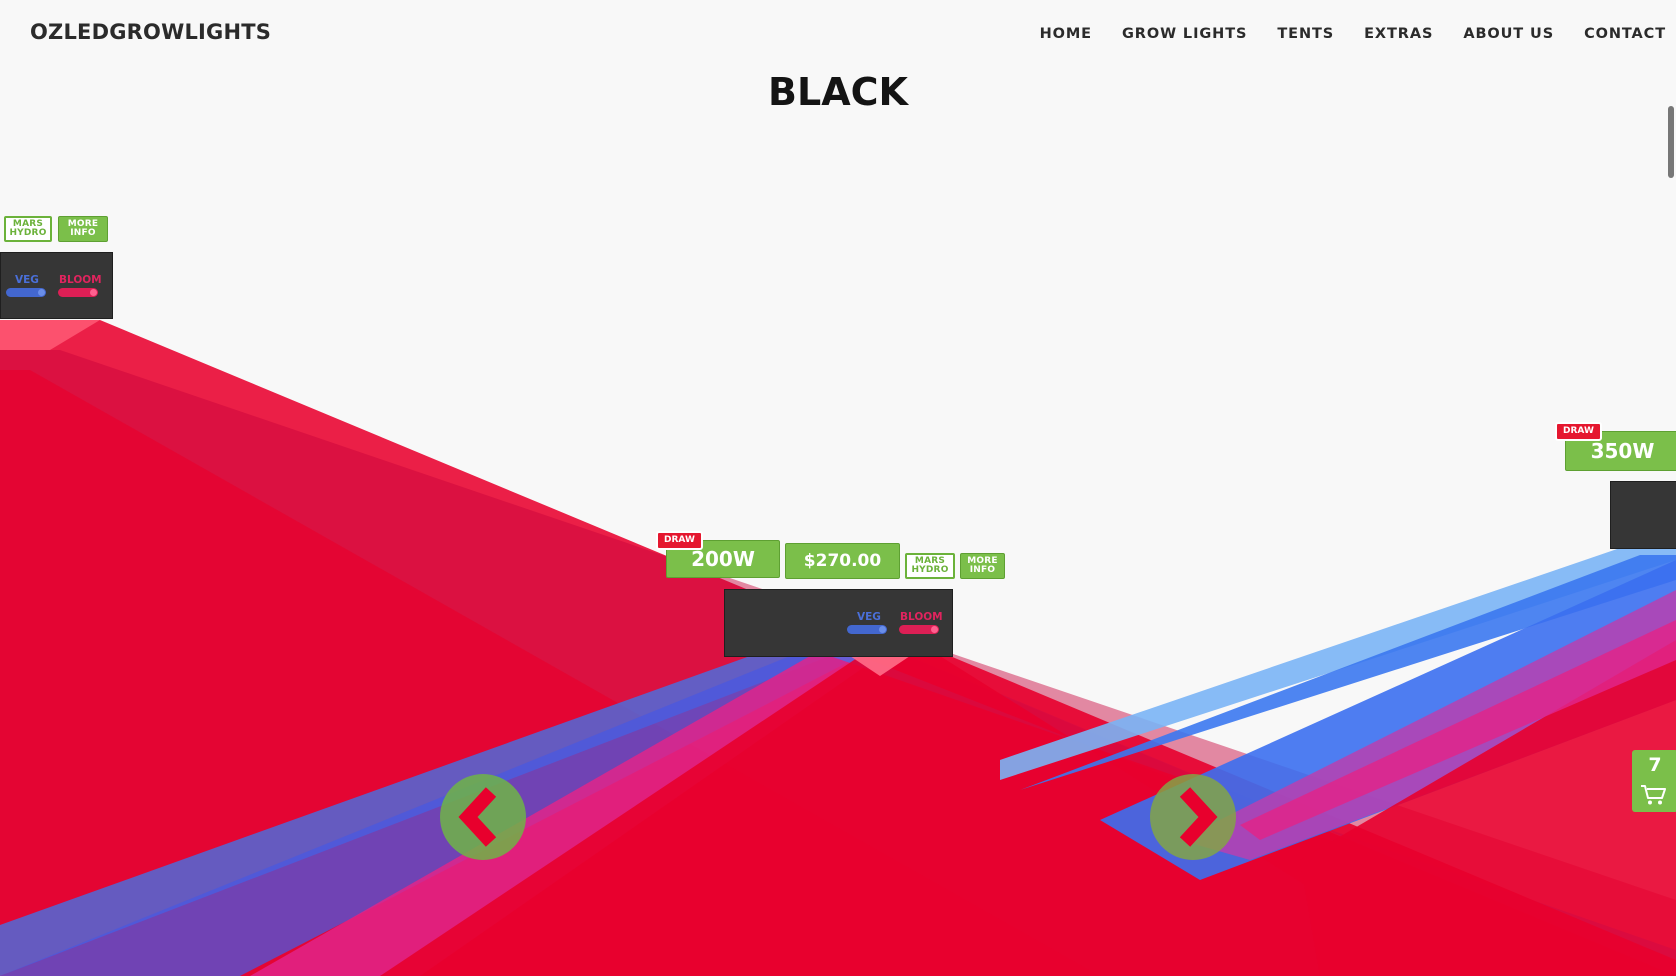  What do you see at coordinates (1671, 142) in the screenshot?
I see `scrollbar-thumb` at bounding box center [1671, 142].